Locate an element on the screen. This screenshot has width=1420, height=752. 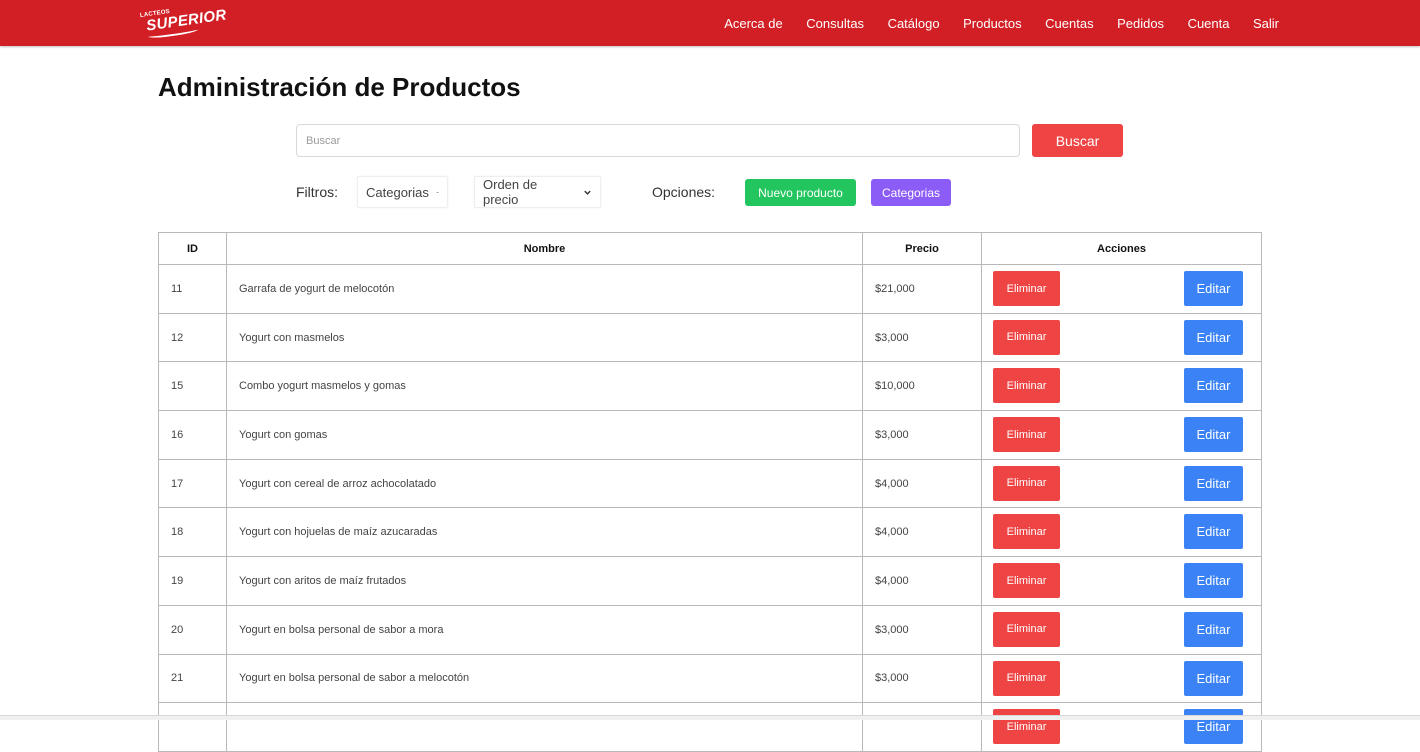
header-price: Precio is located at coordinates (922, 248).